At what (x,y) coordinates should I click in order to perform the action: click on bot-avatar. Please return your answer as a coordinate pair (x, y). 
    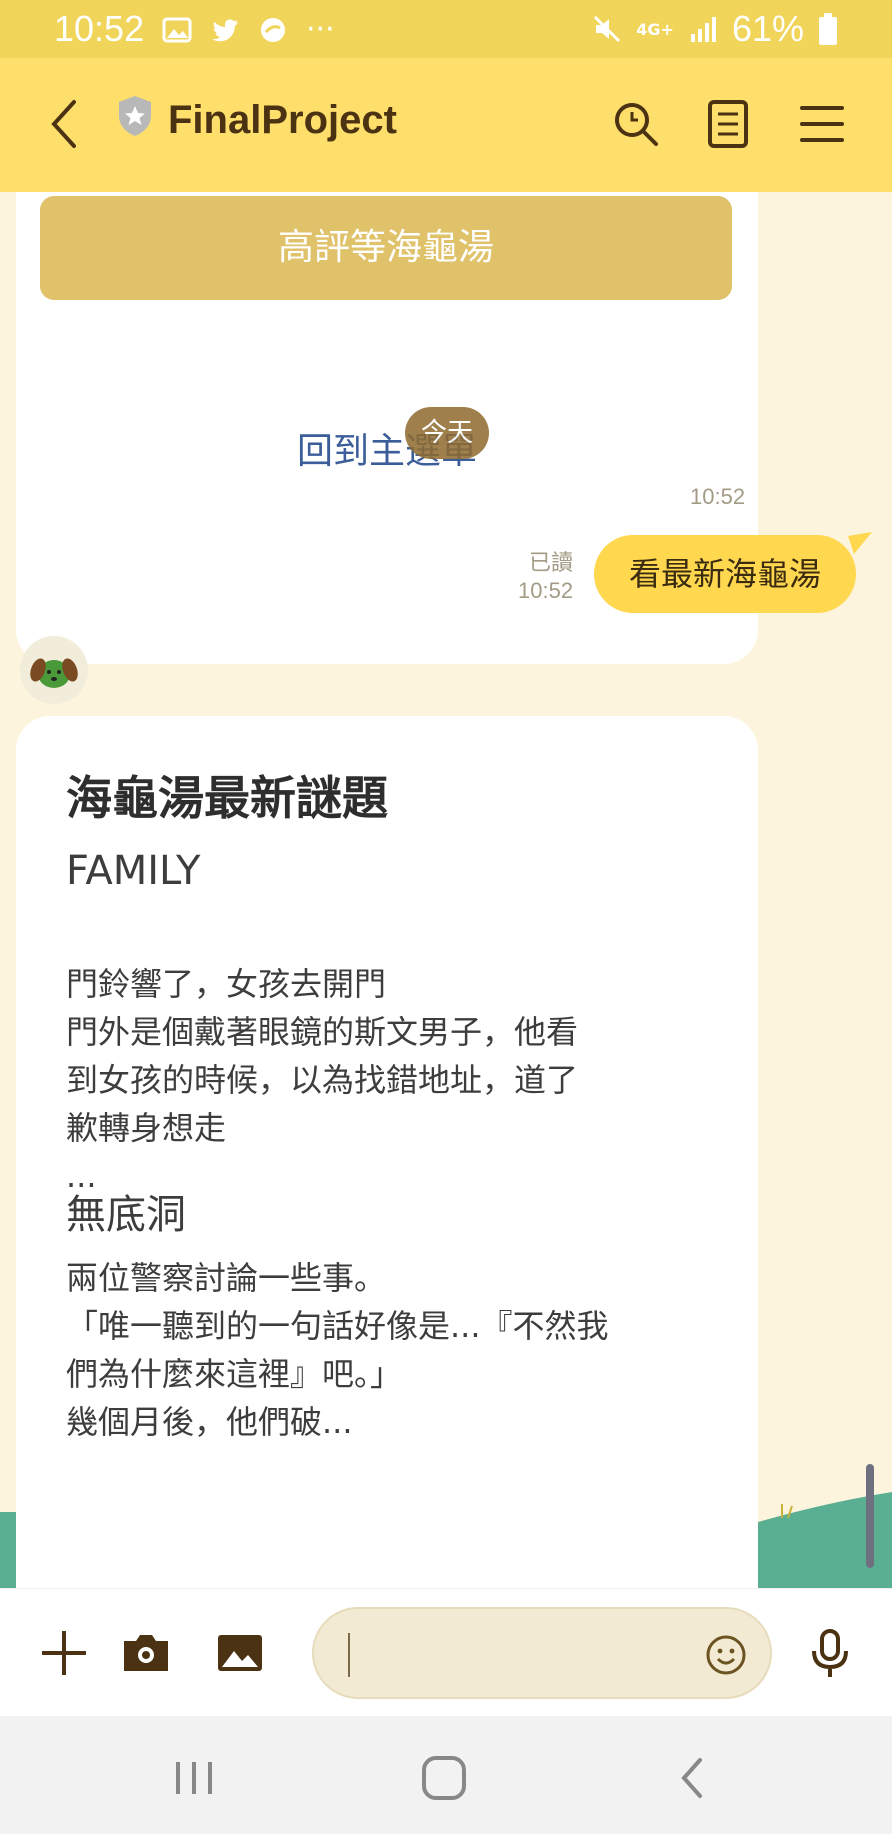
    Looking at the image, I should click on (54, 670).